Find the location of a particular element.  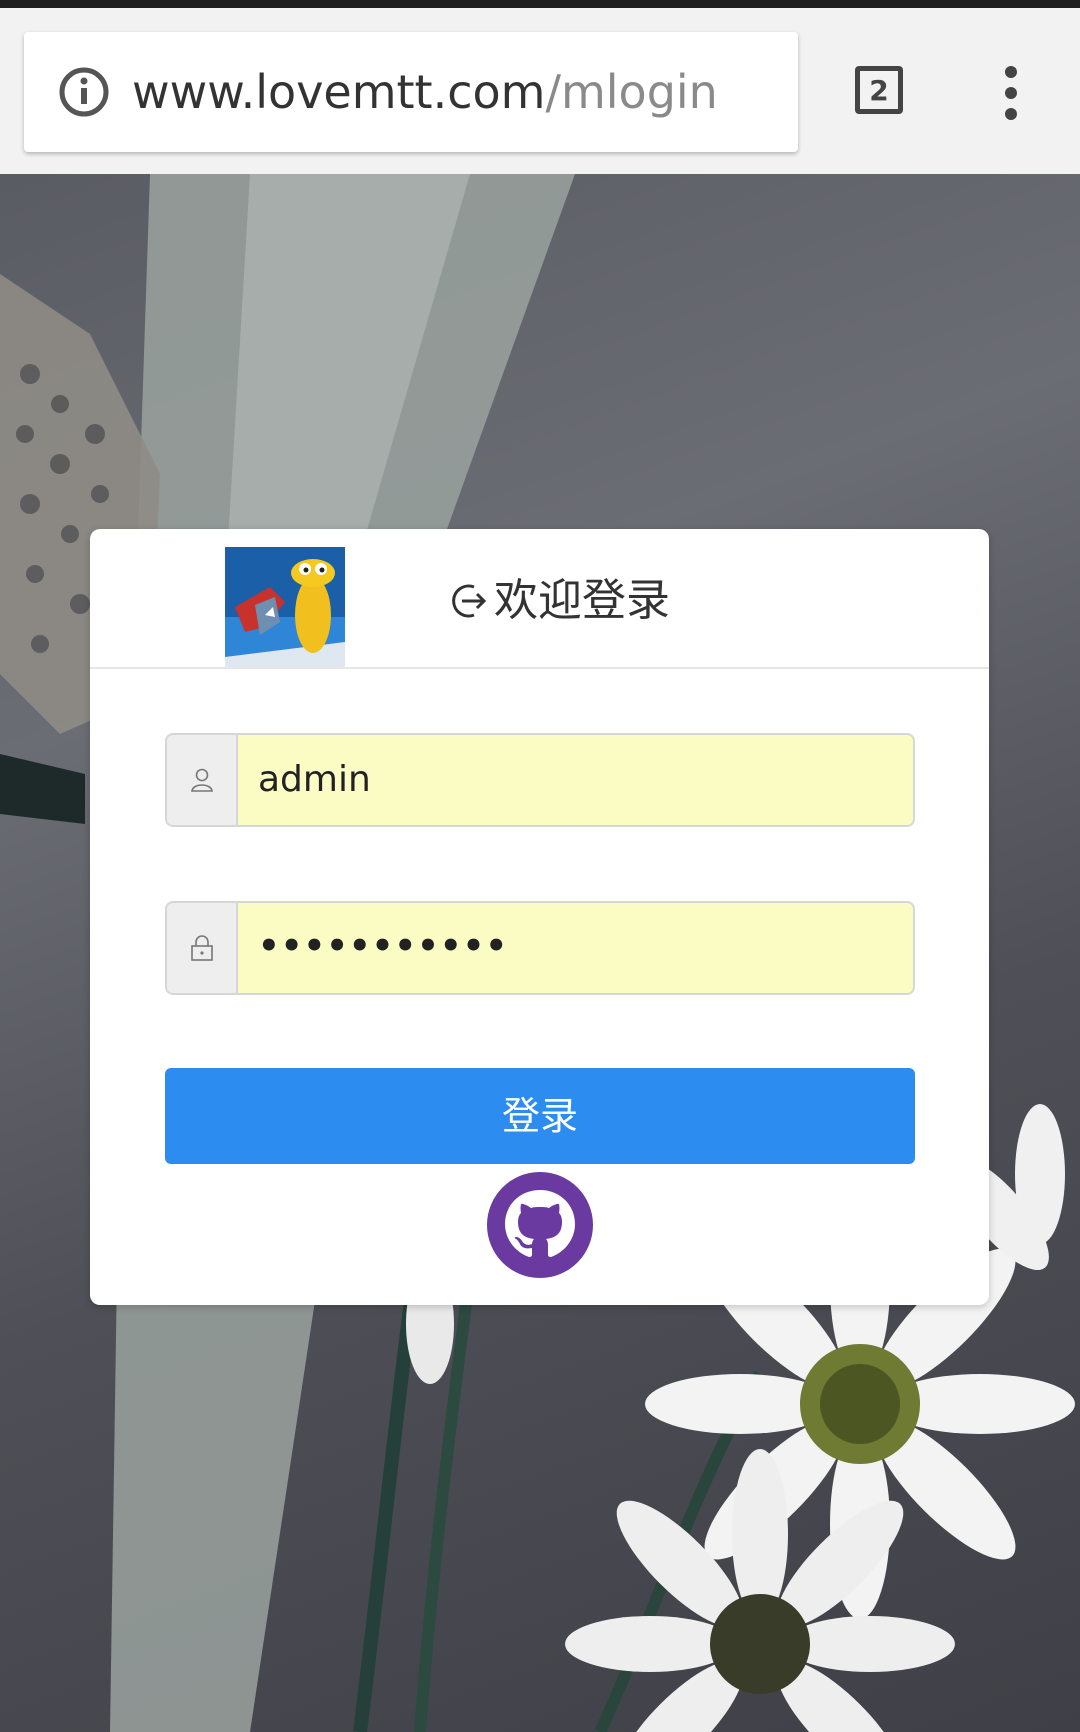

password-input: ••••••••••• is located at coordinates (383, 948).